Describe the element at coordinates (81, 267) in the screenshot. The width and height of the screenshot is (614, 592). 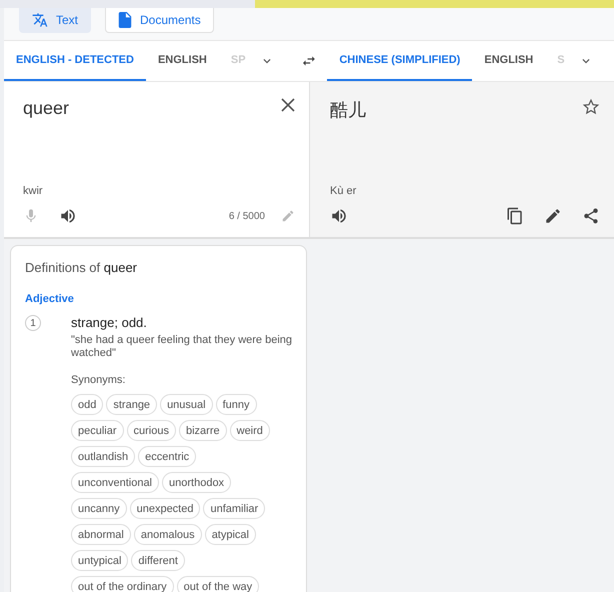
I see `definitions-title: Definitions of queer` at that location.